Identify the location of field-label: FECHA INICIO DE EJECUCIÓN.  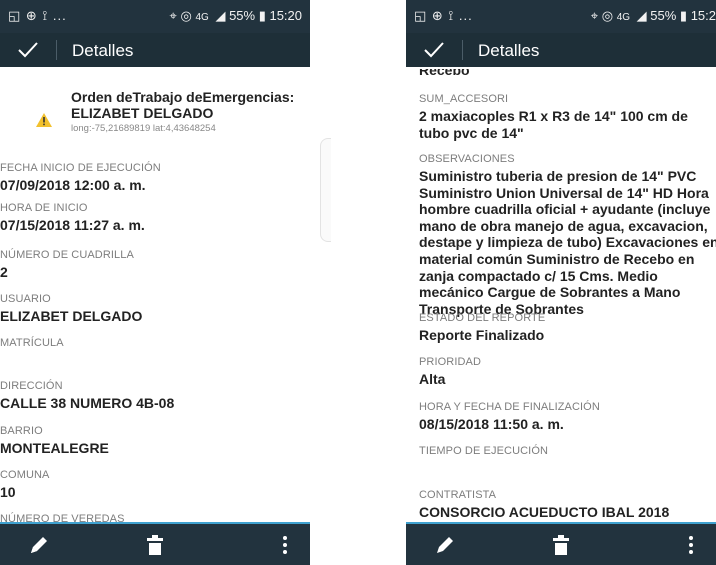
(80, 168).